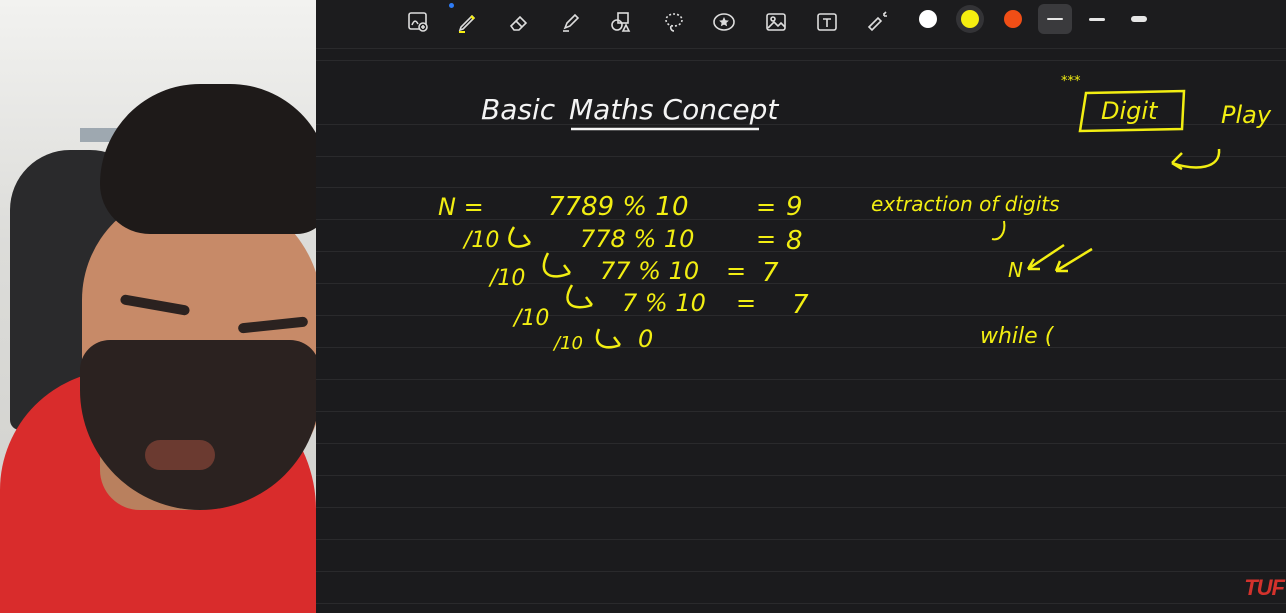 Image resolution: width=1286 pixels, height=613 pixels. What do you see at coordinates (418, 22) in the screenshot?
I see `image-zoom-icon` at bounding box center [418, 22].